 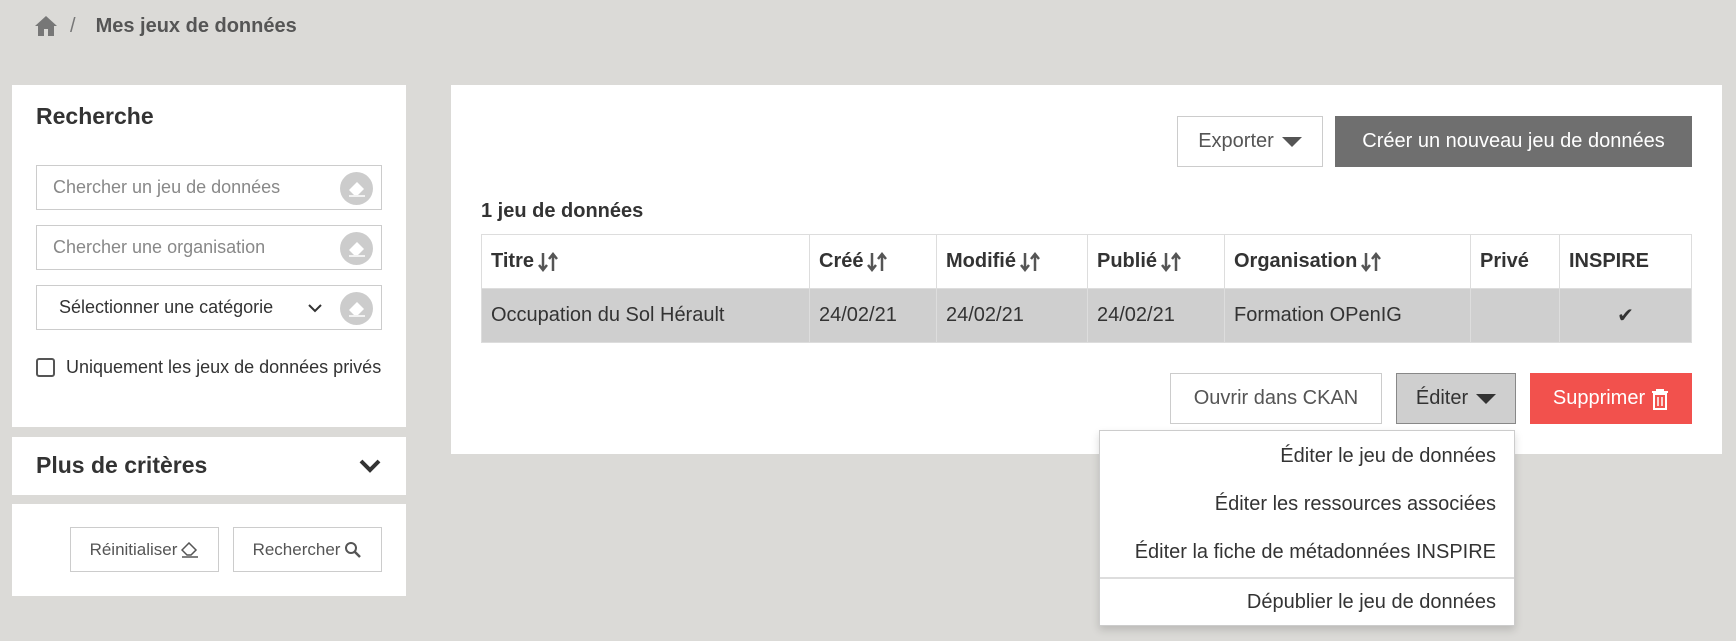 What do you see at coordinates (1012, 315) in the screenshot?
I see `cell-modifie: 24/02/21` at bounding box center [1012, 315].